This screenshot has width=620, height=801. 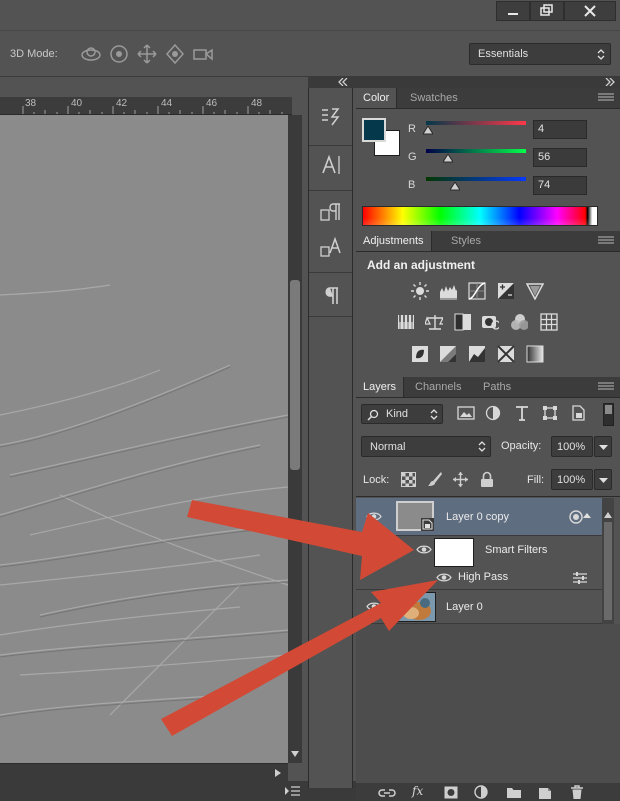 What do you see at coordinates (540, 54) in the screenshot?
I see `workspace-dropdown: Essentials` at bounding box center [540, 54].